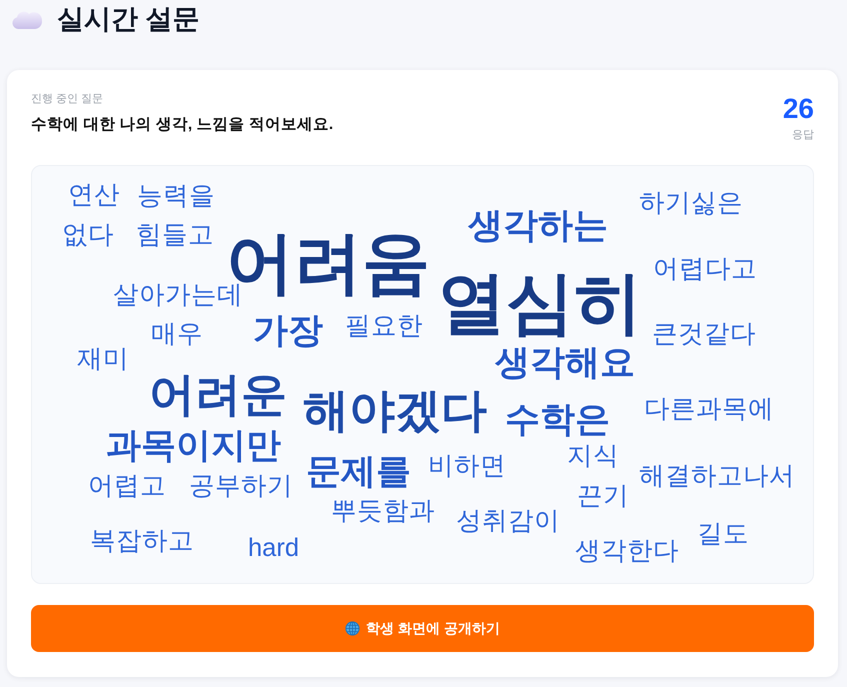 The width and height of the screenshot is (847, 687). What do you see at coordinates (540, 303) in the screenshot?
I see `cloud-word: 열심히` at bounding box center [540, 303].